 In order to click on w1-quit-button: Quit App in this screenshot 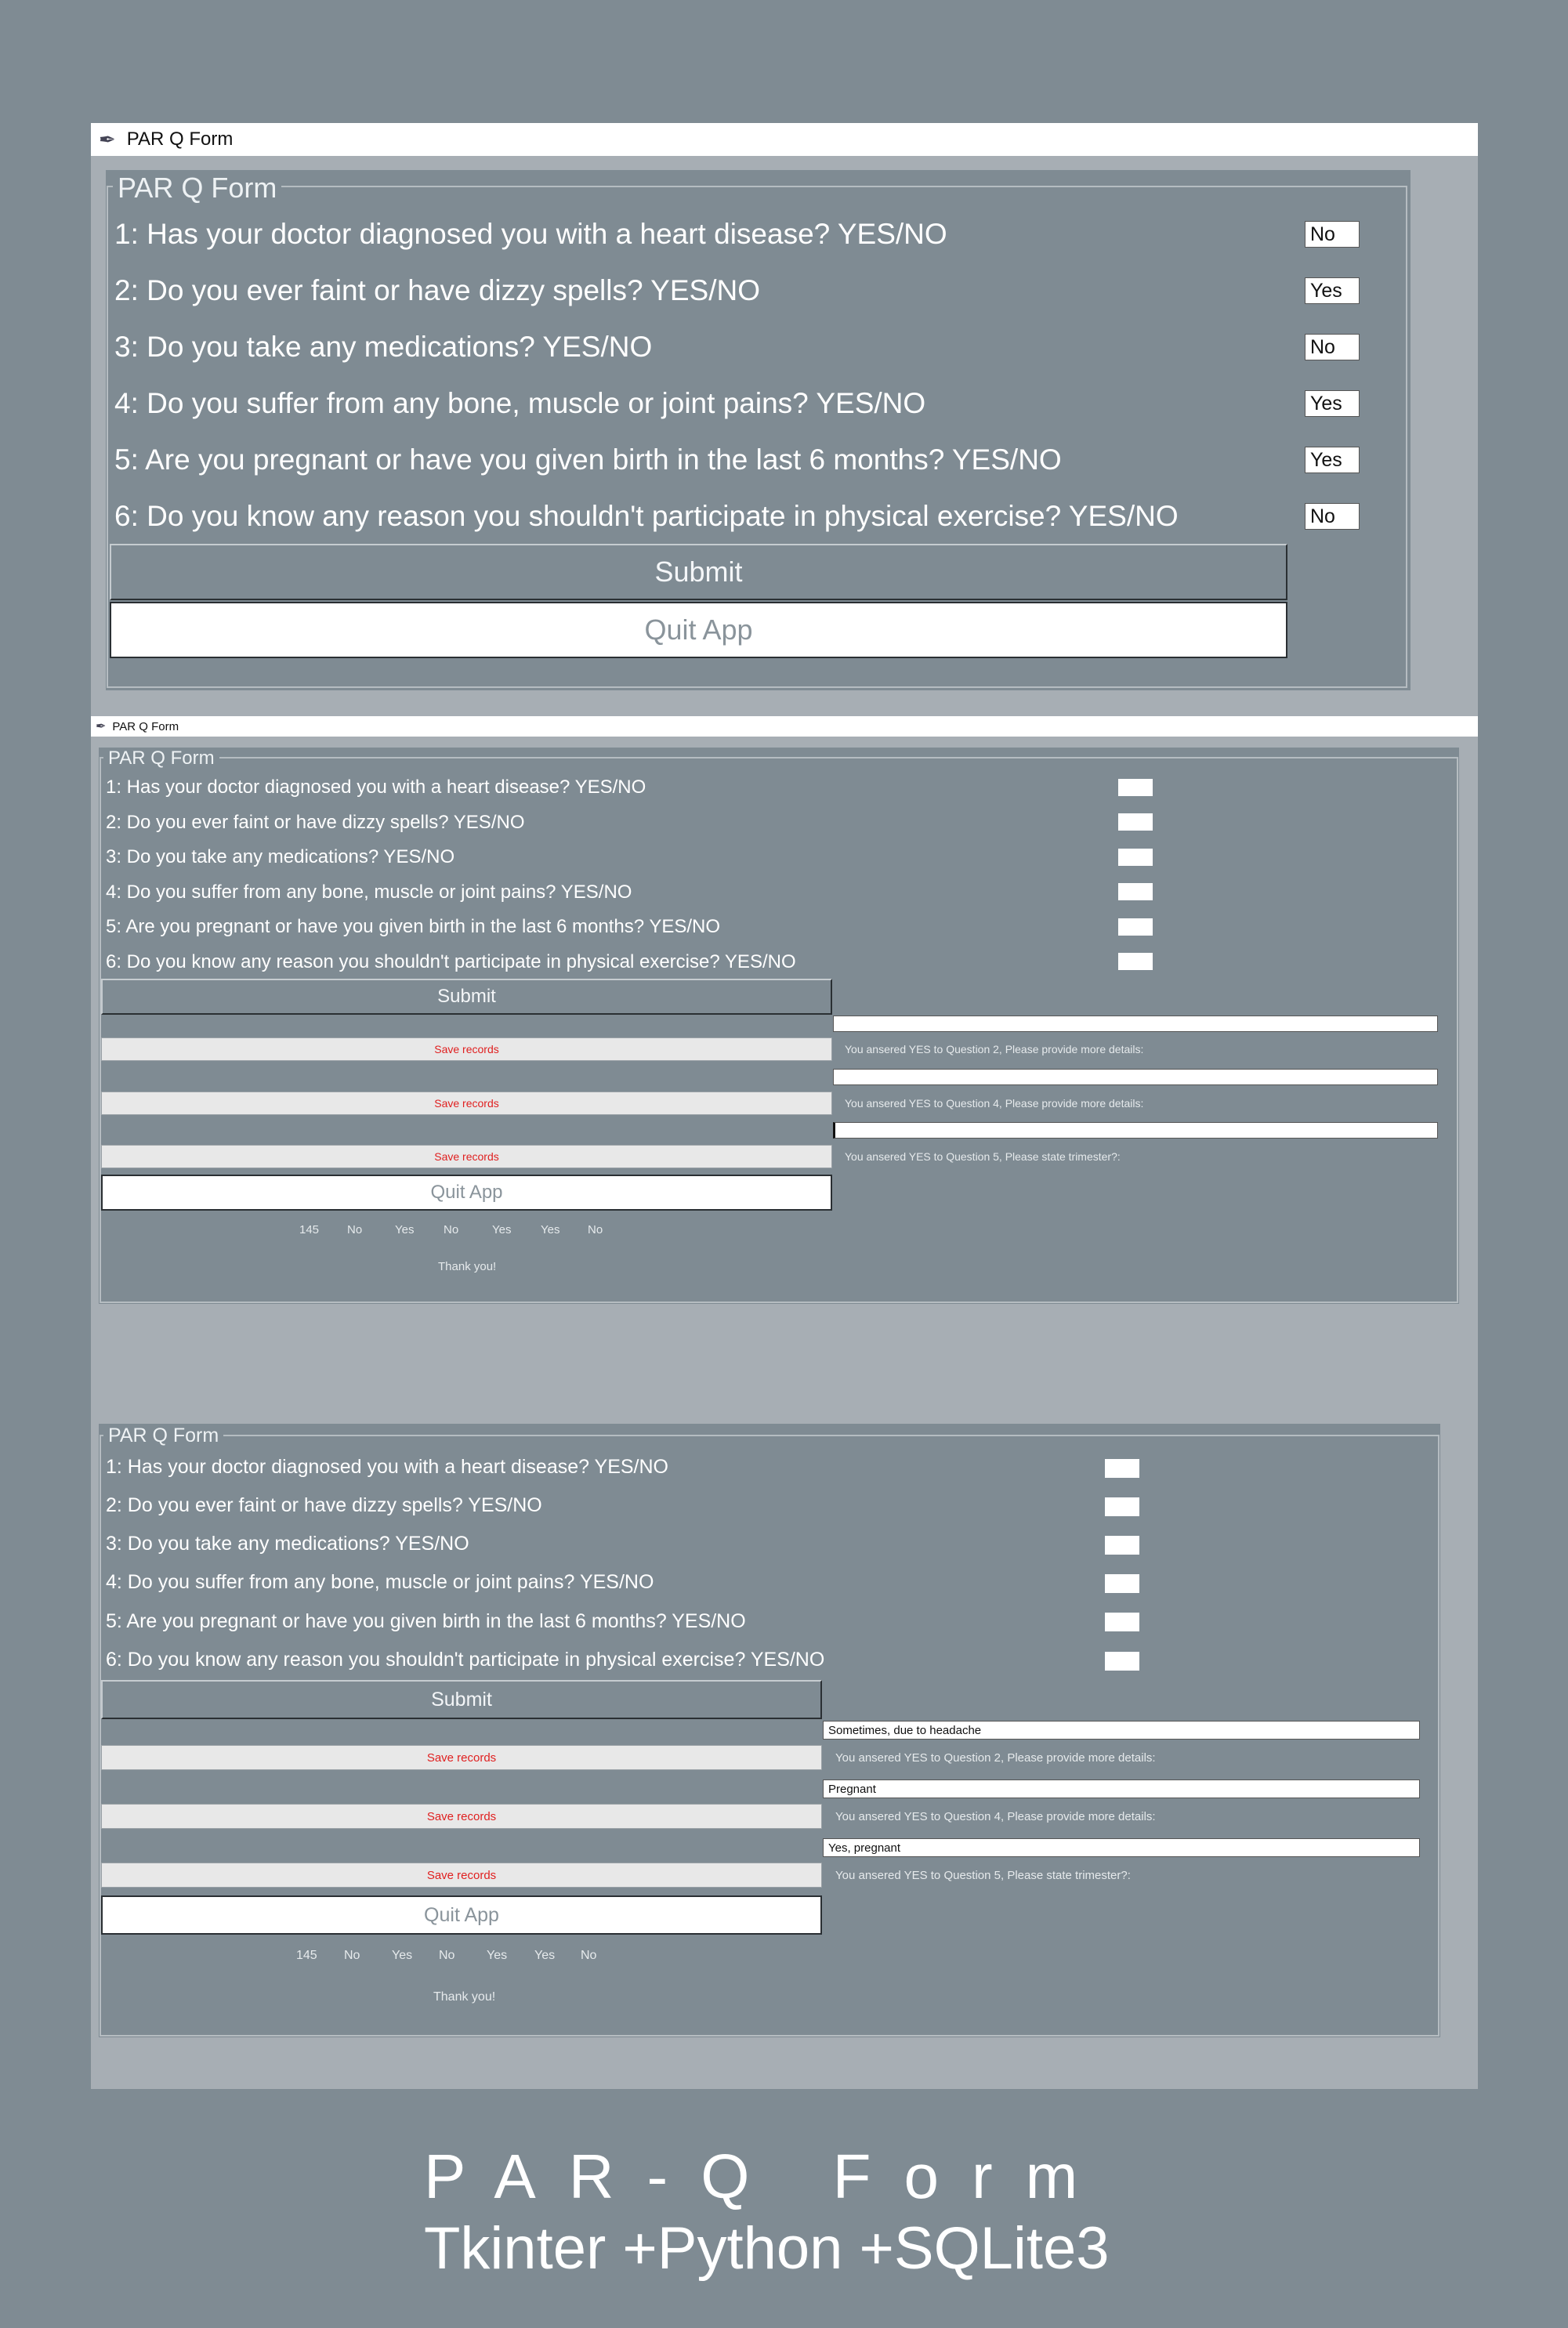, I will do `click(698, 630)`.